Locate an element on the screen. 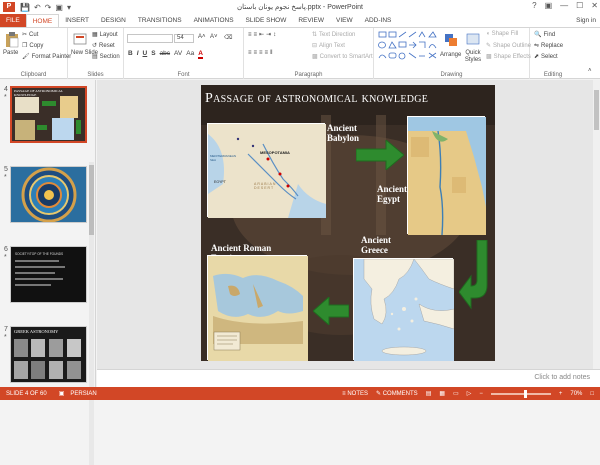 This screenshot has height=465, width=600. slide-title: Passage of astronomical knowledge is located at coordinates (316, 99).